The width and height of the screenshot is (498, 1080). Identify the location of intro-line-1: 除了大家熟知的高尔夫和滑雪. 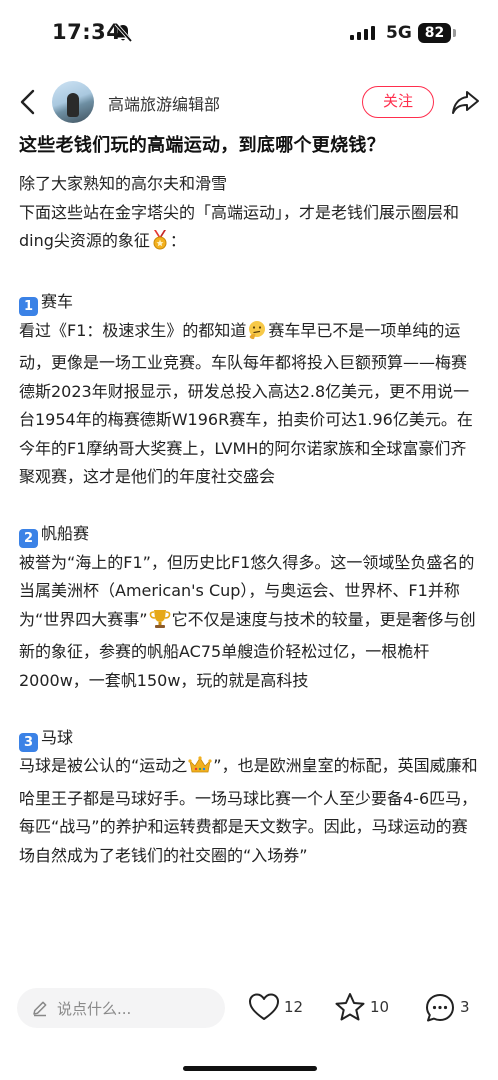
(123, 183).